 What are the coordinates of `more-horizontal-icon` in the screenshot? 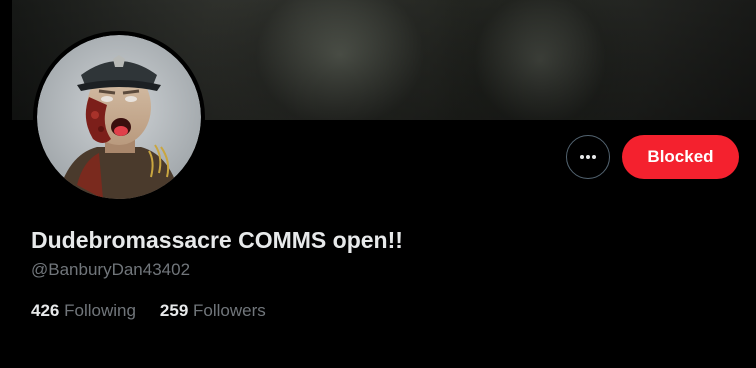 It's located at (588, 157).